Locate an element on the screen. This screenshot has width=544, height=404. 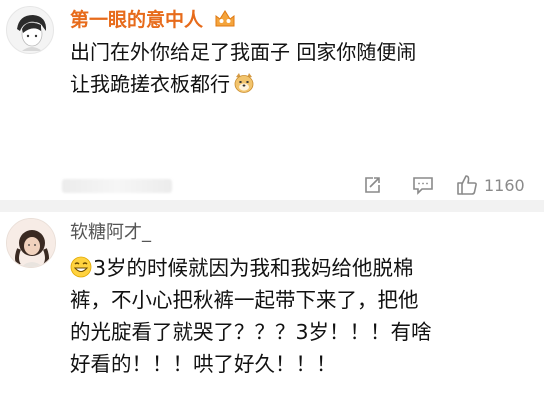
username: 软糖阿才_ is located at coordinates (110, 231).